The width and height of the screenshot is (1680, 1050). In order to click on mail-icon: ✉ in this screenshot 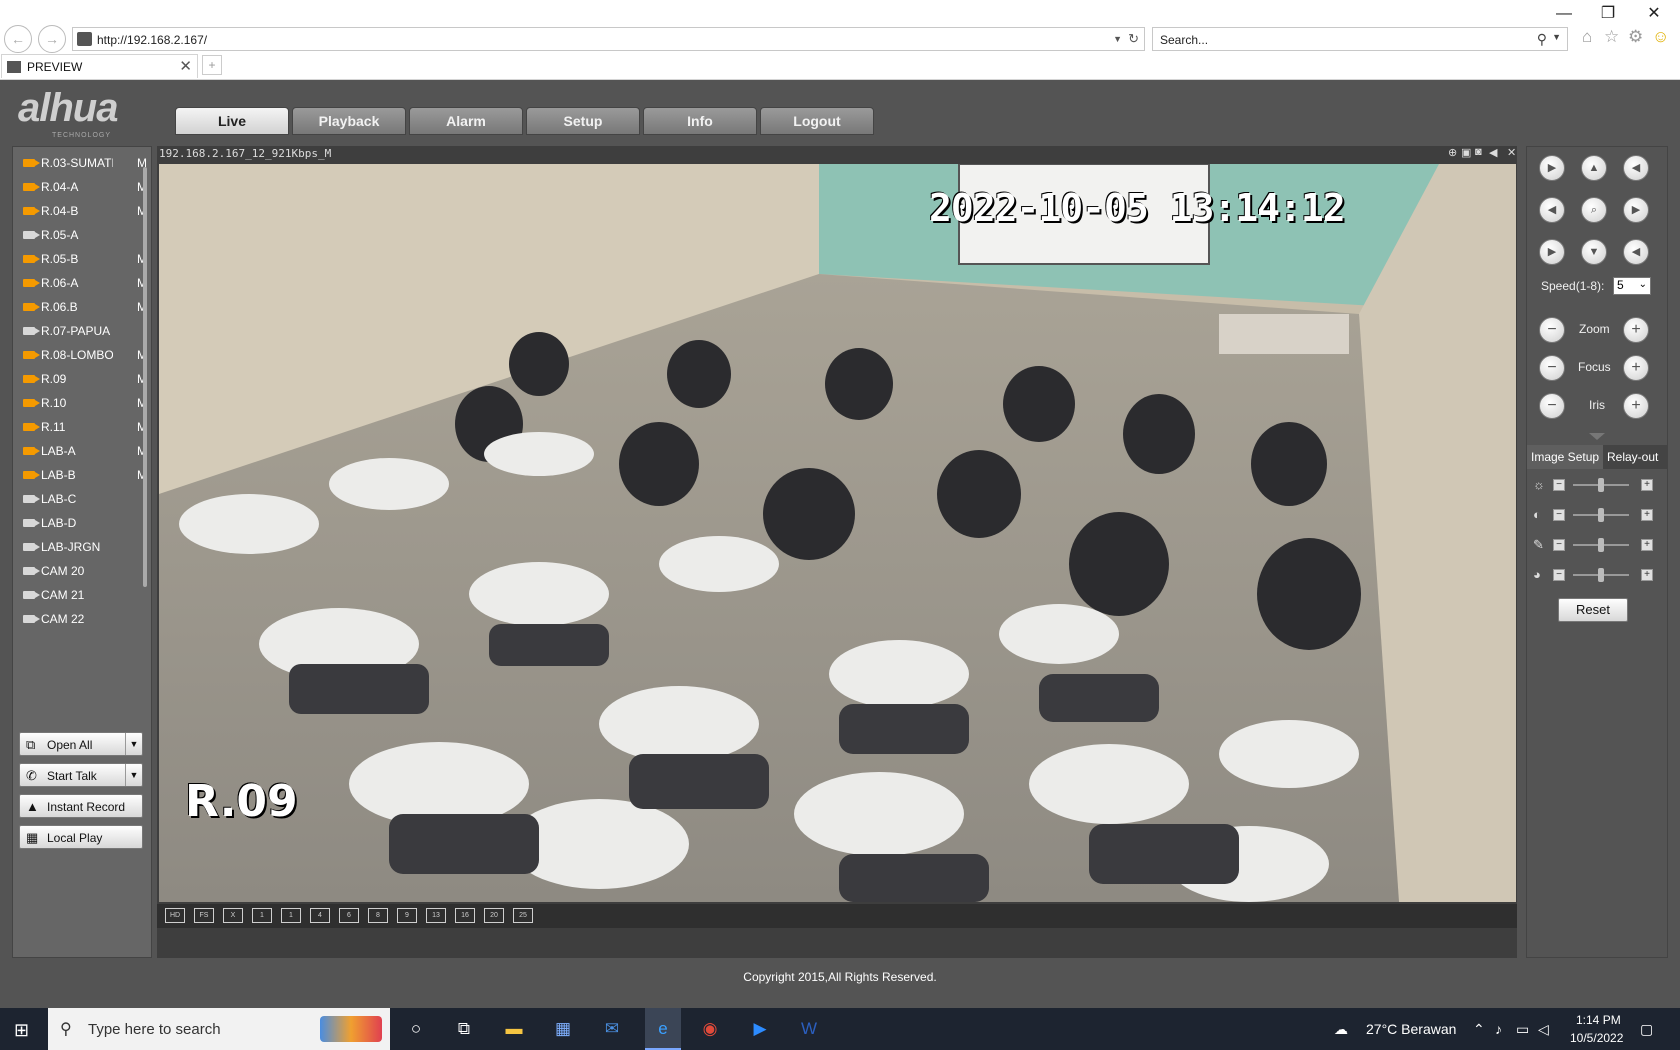, I will do `click(612, 1029)`.